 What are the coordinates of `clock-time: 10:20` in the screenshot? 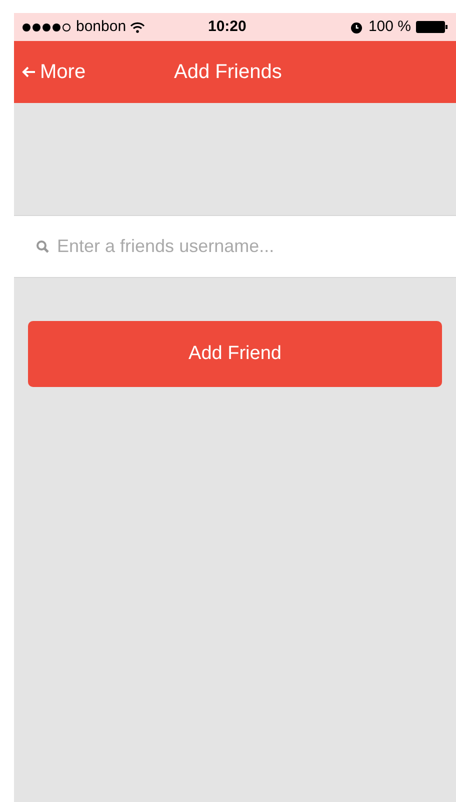 It's located at (227, 26).